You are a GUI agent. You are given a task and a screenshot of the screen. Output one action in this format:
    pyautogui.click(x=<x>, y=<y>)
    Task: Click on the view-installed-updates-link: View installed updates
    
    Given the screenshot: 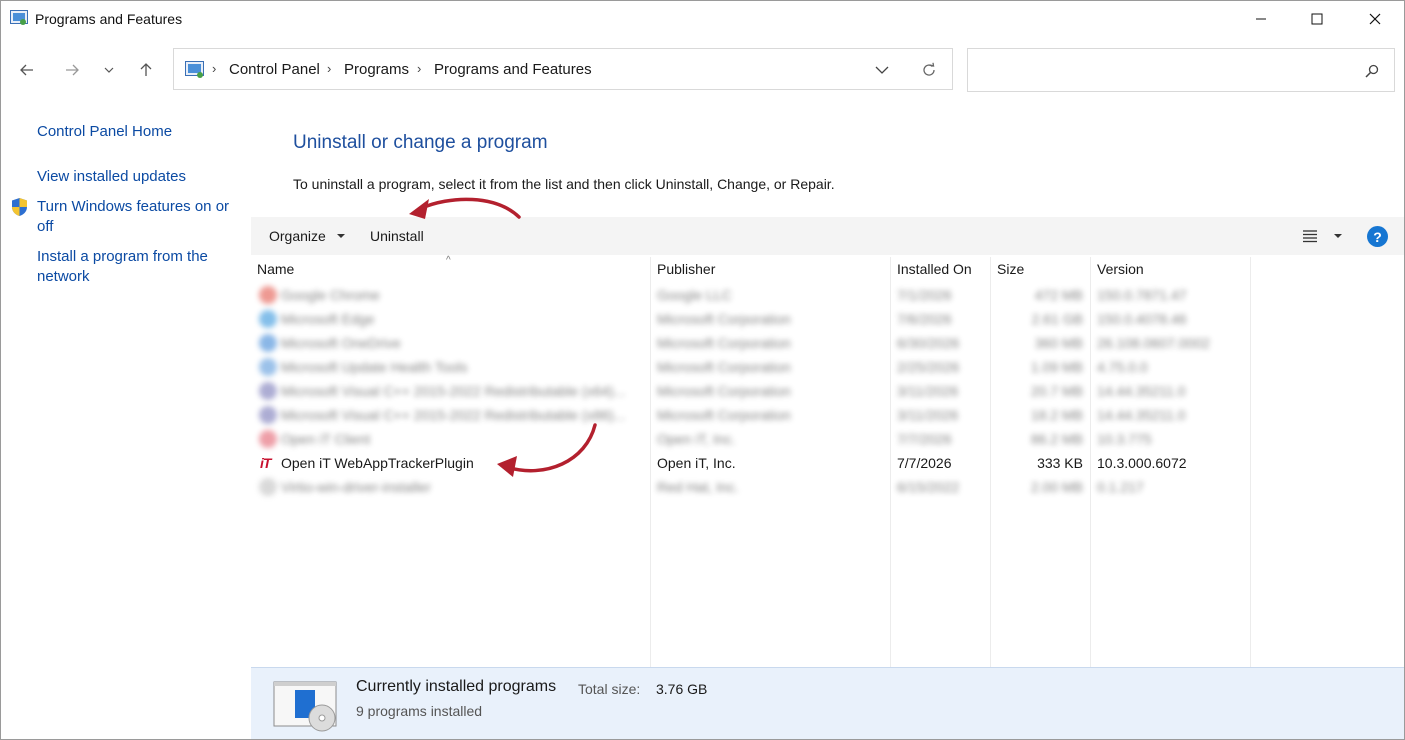 What is the action you would take?
    pyautogui.click(x=111, y=177)
    